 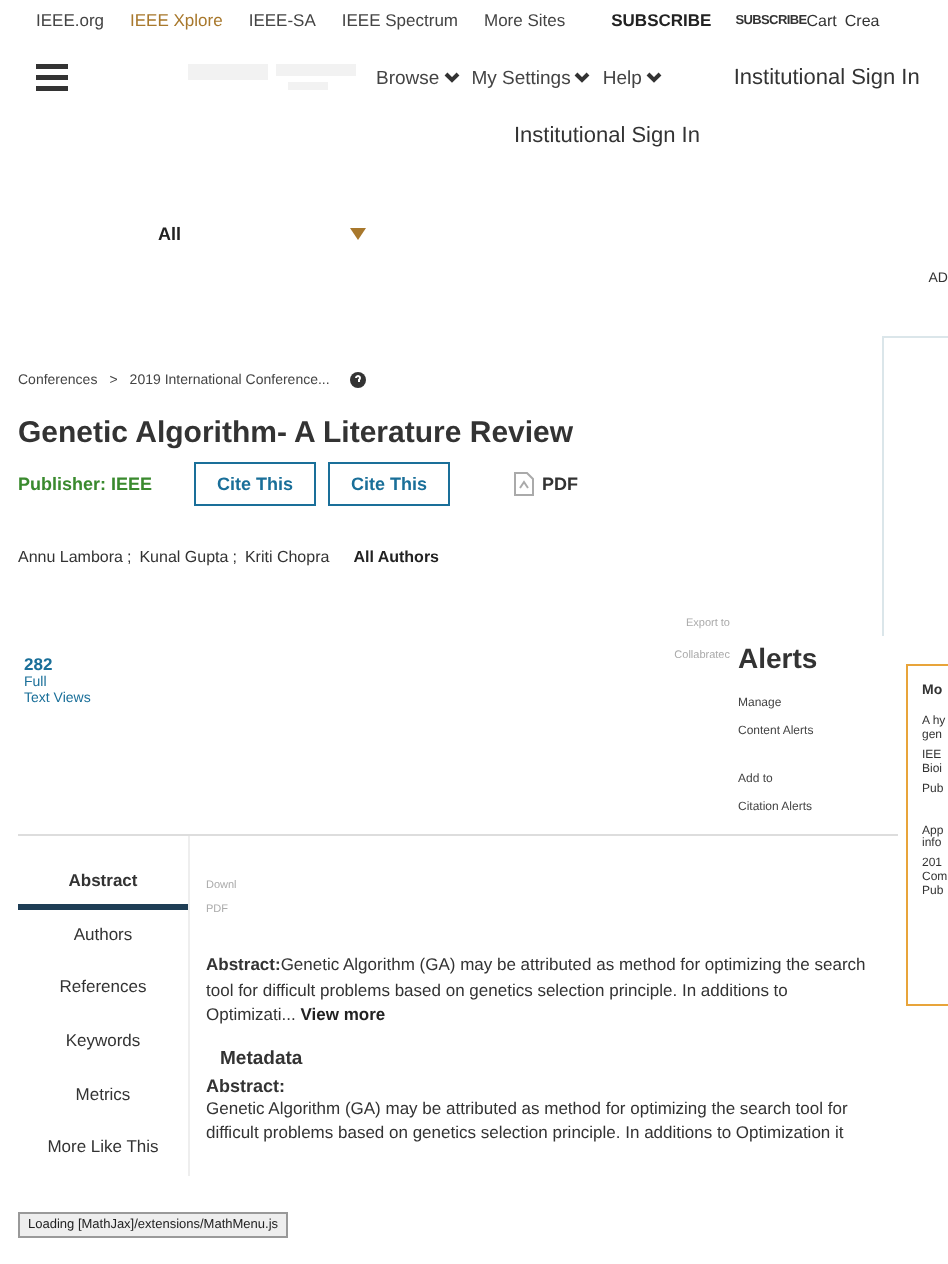 What do you see at coordinates (357, 380) in the screenshot?
I see `help-icon` at bounding box center [357, 380].